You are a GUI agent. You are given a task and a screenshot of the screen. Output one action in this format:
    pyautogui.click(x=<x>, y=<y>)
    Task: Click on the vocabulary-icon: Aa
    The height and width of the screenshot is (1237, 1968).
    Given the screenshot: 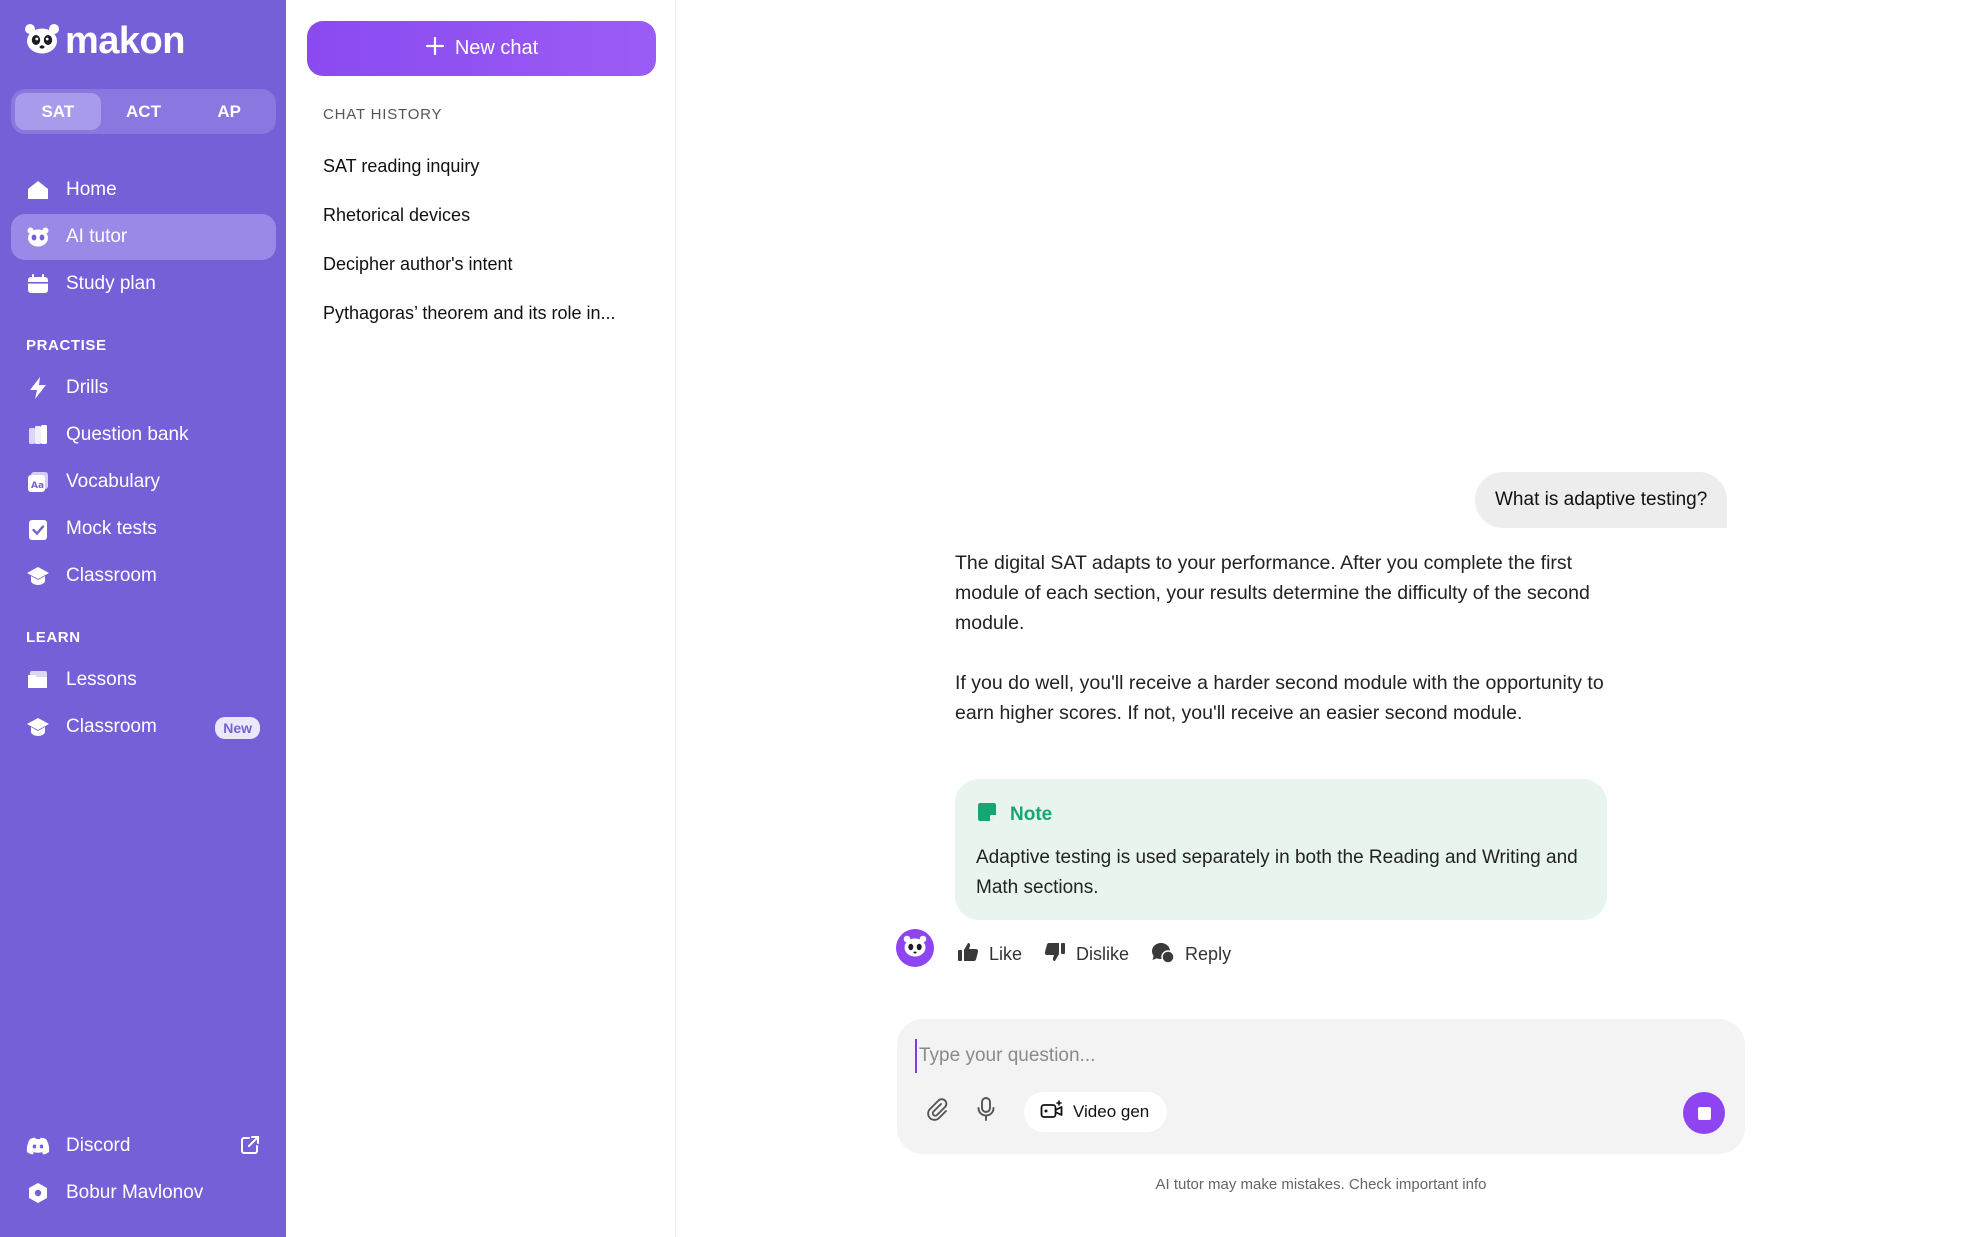 What is the action you would take?
    pyautogui.click(x=38, y=482)
    